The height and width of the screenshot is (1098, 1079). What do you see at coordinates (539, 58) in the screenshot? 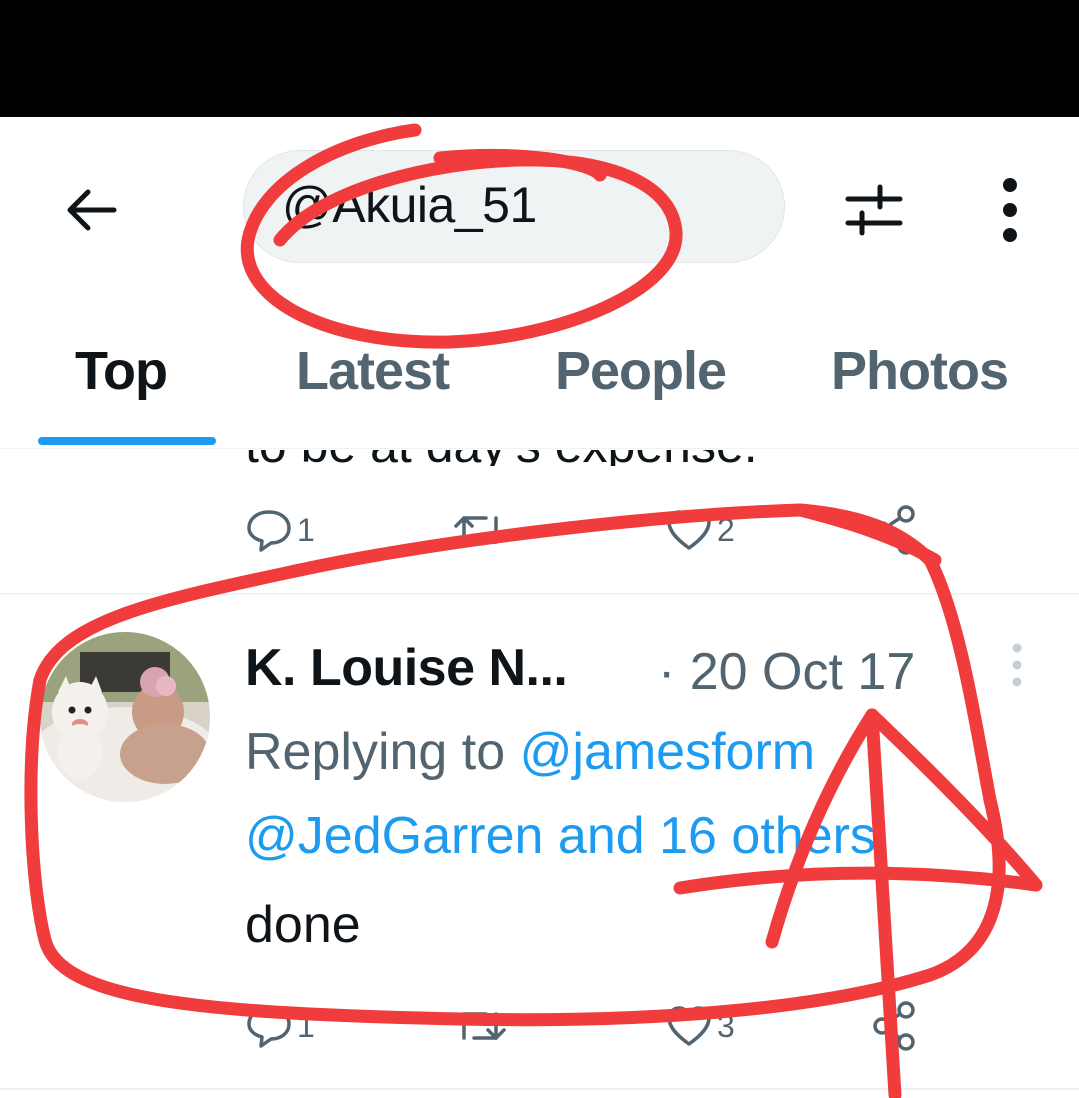
I see `status-bar` at bounding box center [539, 58].